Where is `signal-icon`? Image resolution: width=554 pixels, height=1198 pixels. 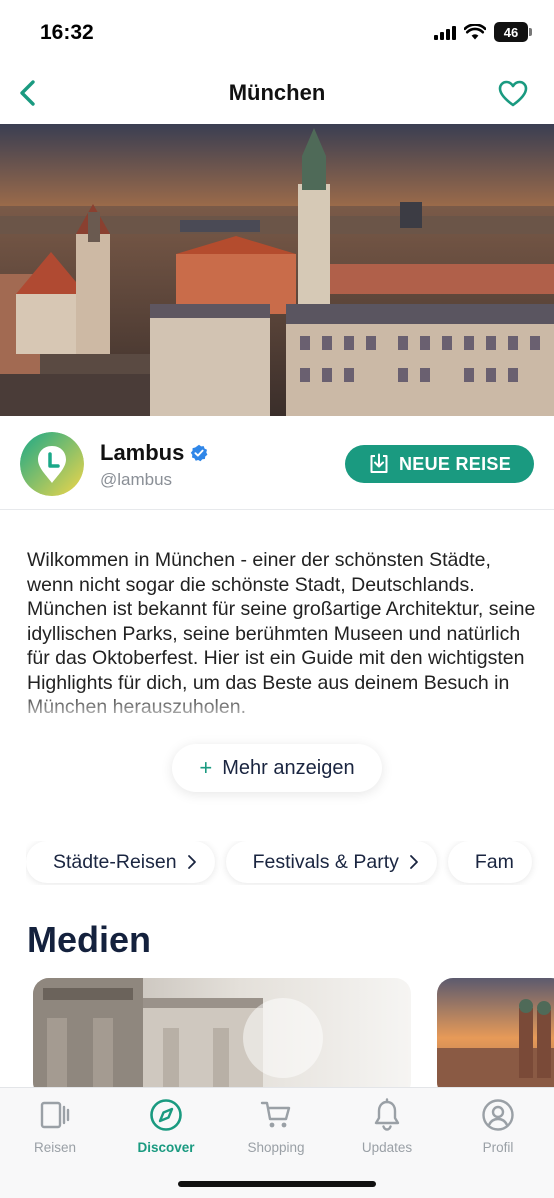
signal-icon is located at coordinates (445, 32).